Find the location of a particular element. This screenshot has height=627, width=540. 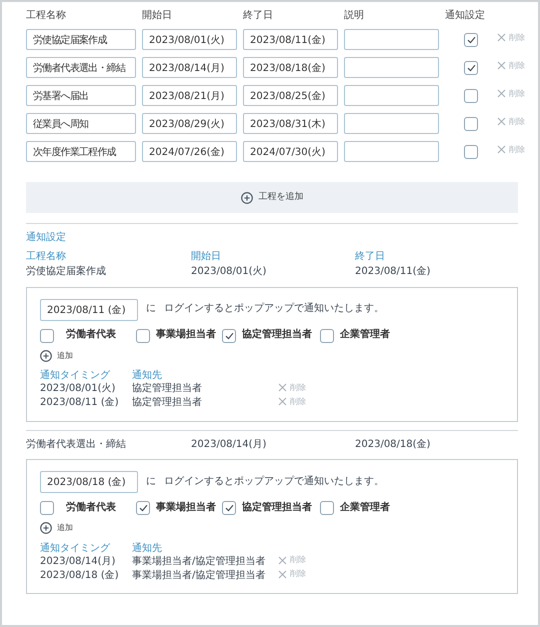

name-field: 従業員へ周知 is located at coordinates (81, 123).